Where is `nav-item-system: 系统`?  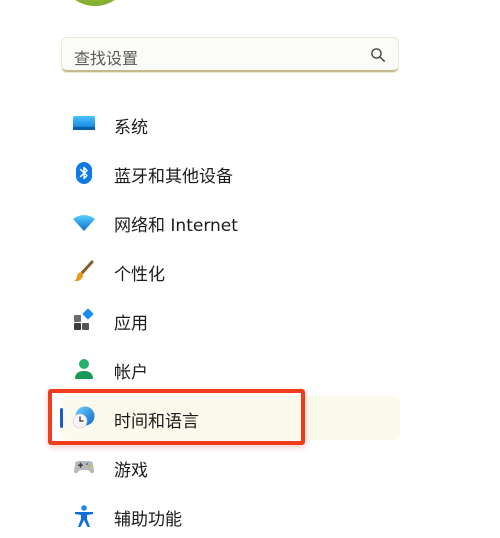
nav-item-system: 系统 is located at coordinates (231, 124).